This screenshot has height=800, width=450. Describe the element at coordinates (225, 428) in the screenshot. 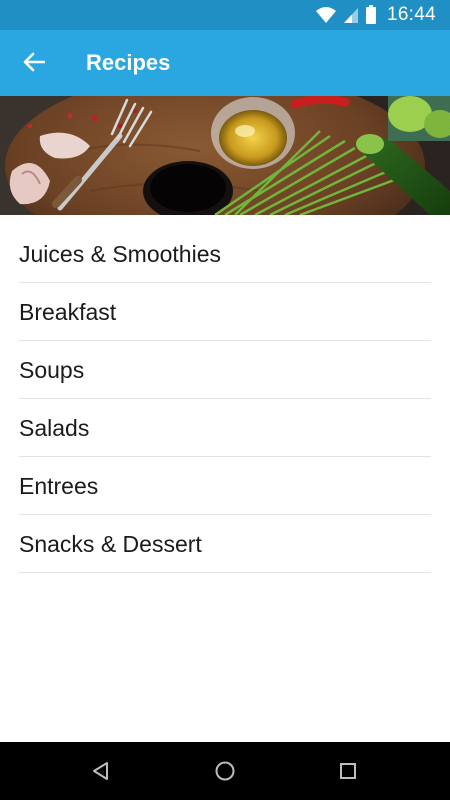

I see `list-item-salads: Salads` at that location.